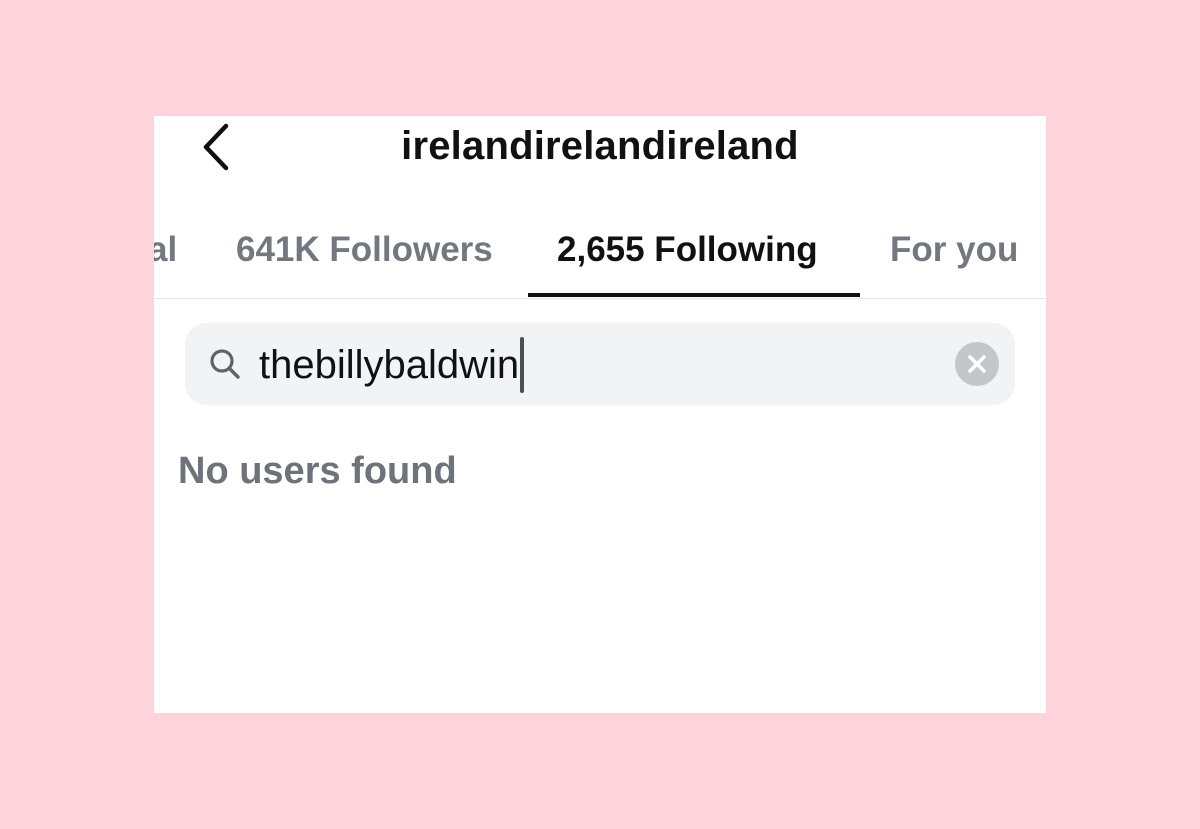 The height and width of the screenshot is (829, 1200). What do you see at coordinates (317, 471) in the screenshot?
I see `empty-results-message: No users found` at bounding box center [317, 471].